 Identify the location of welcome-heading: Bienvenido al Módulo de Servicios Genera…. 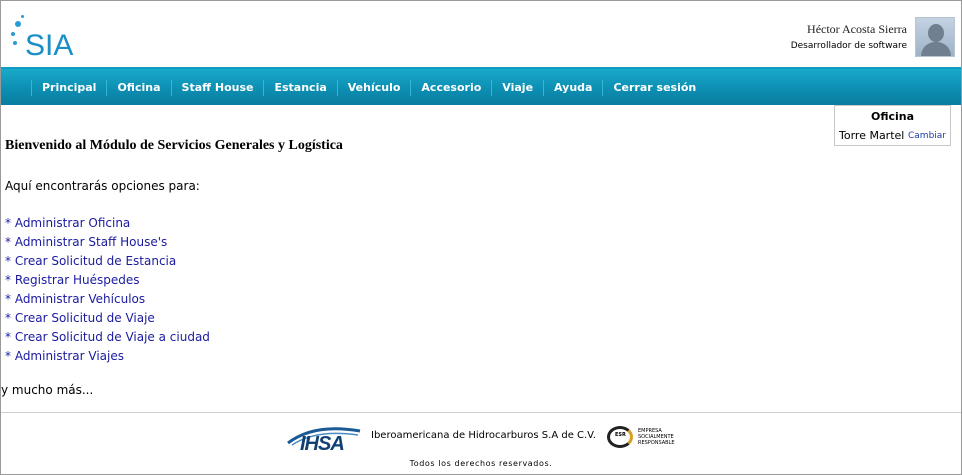
(174, 145).